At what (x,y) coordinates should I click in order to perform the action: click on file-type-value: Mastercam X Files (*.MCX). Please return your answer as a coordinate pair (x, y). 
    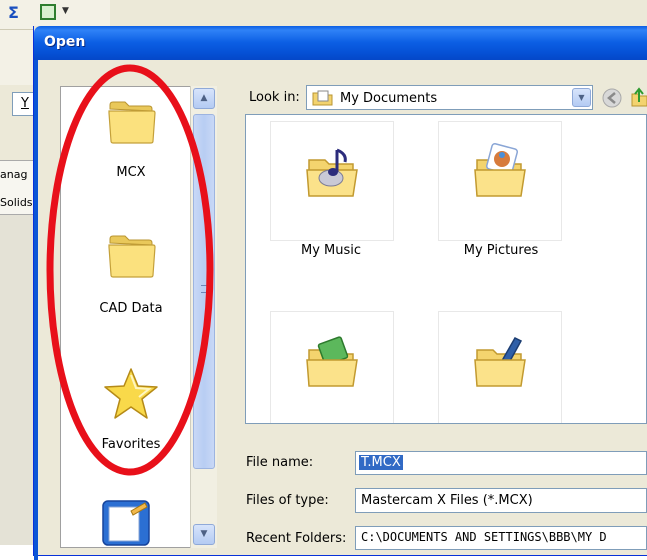
    Looking at the image, I should click on (447, 500).